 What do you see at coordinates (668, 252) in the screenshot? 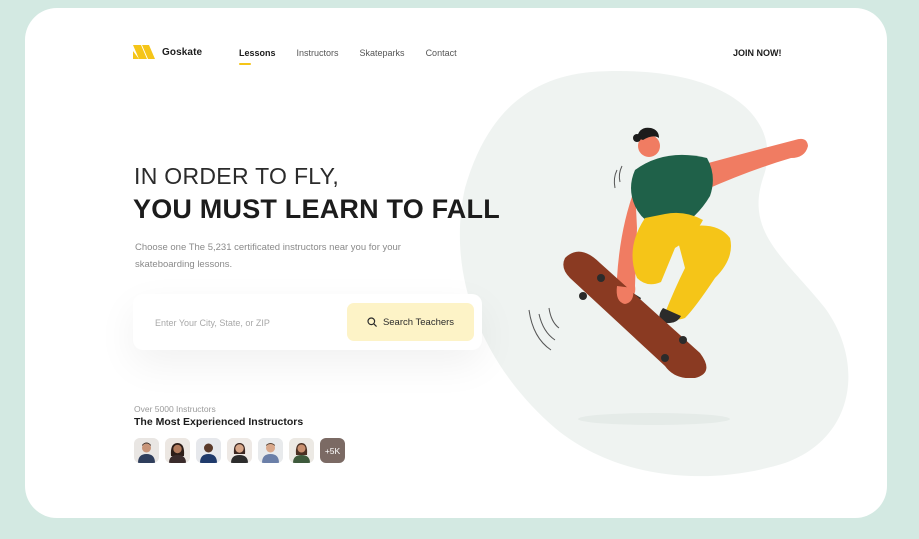
I see `skater-illustration` at bounding box center [668, 252].